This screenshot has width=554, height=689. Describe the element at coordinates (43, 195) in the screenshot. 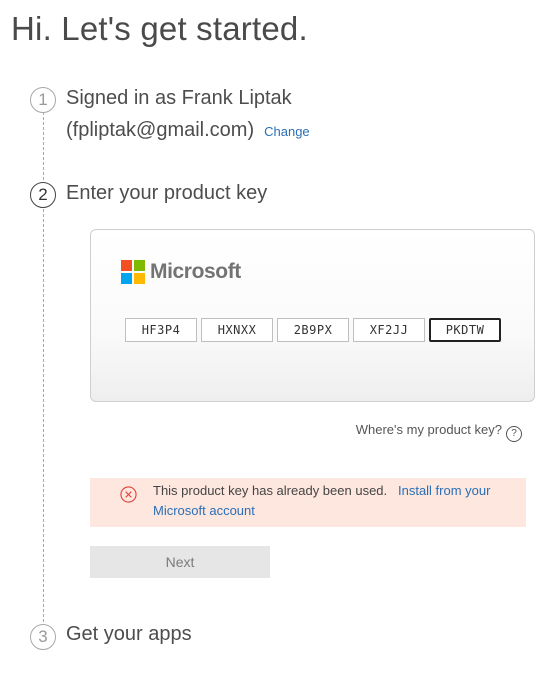

I see `step-2-number: 2` at that location.